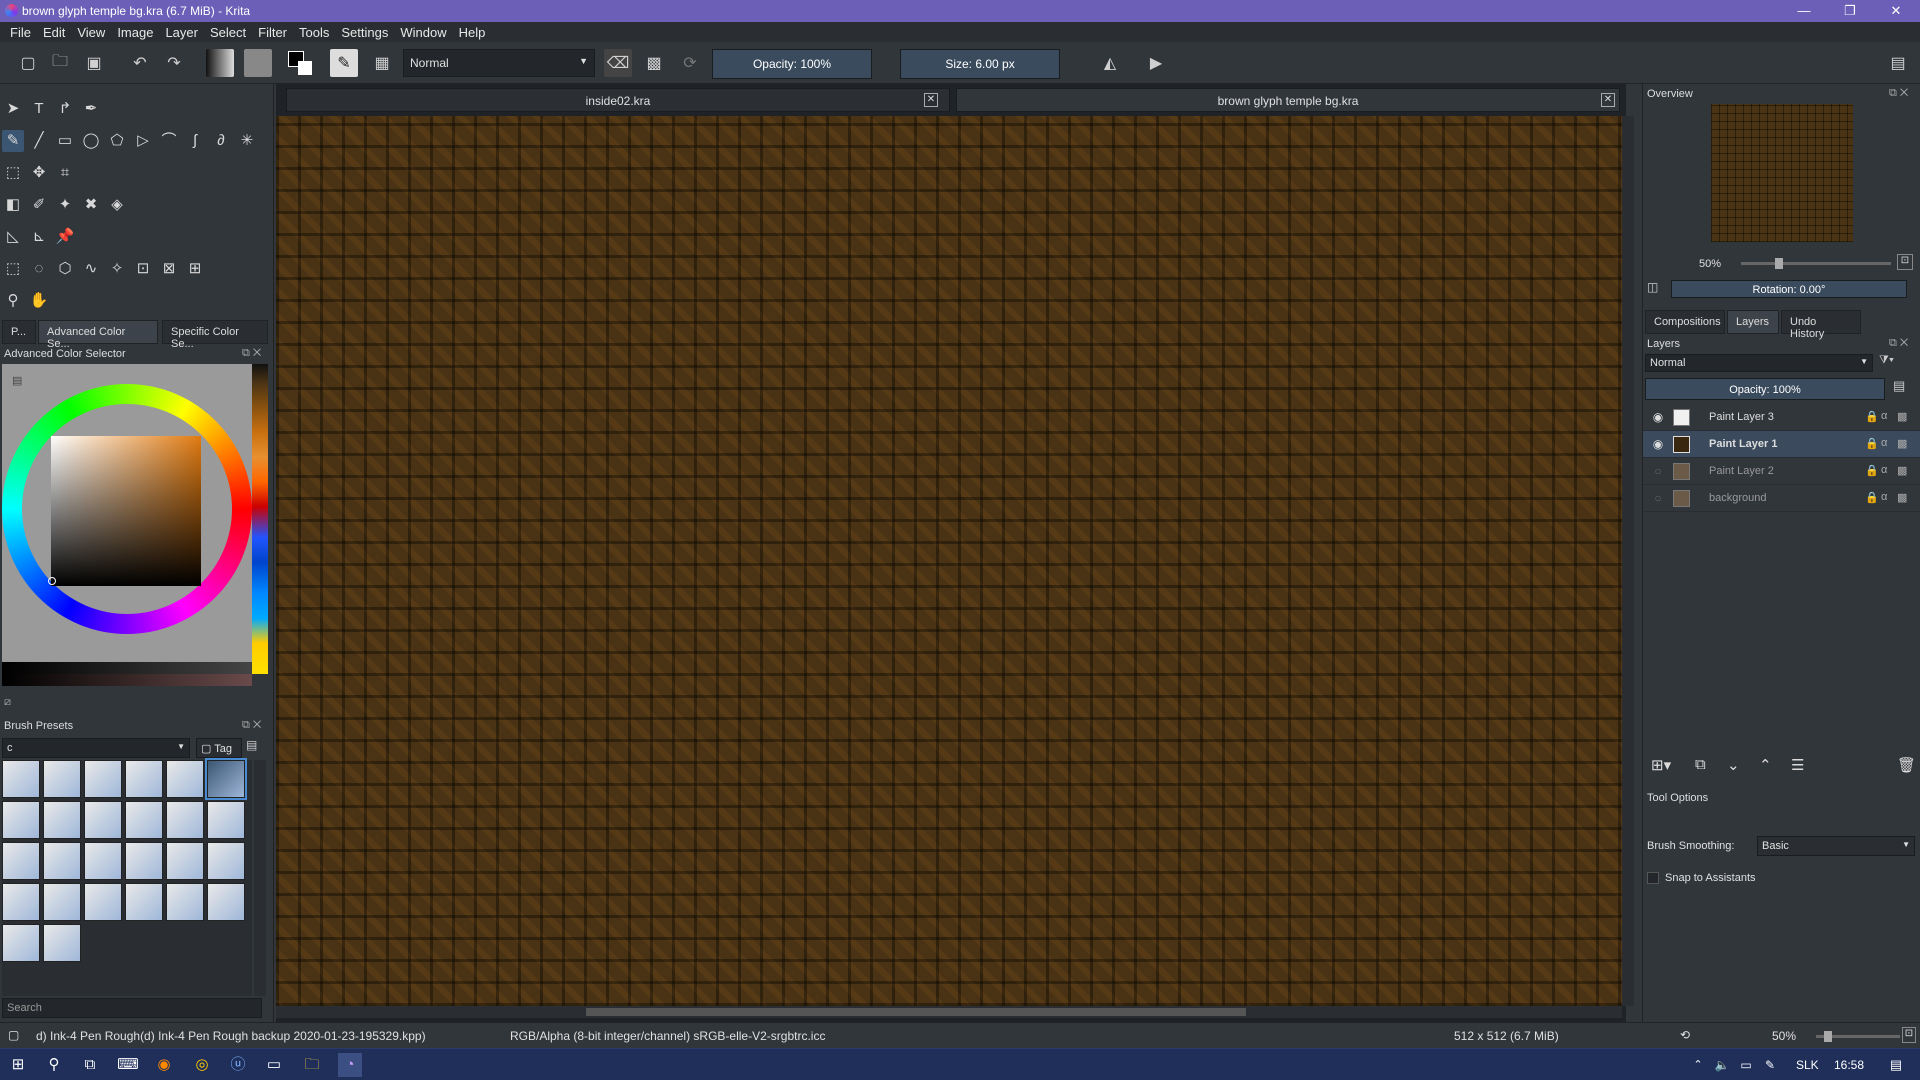 This screenshot has height=1080, width=1920. Describe the element at coordinates (1628, 561) in the screenshot. I see `canvas-vertical-scrollbar` at that location.